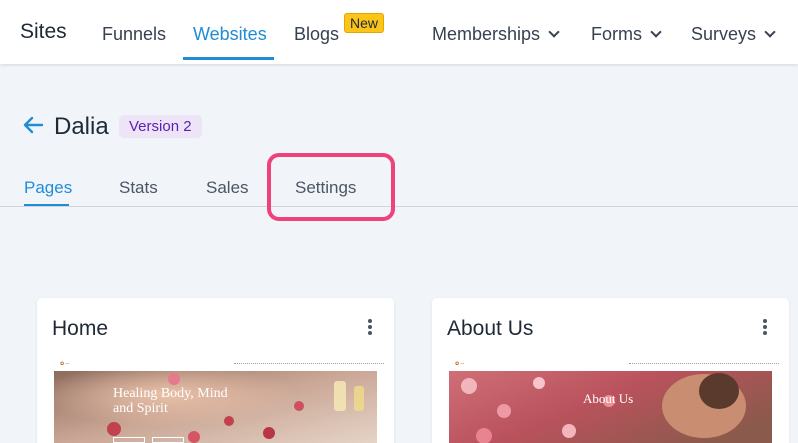 The width and height of the screenshot is (798, 443). I want to click on back-arrow-icon, so click(33, 125).